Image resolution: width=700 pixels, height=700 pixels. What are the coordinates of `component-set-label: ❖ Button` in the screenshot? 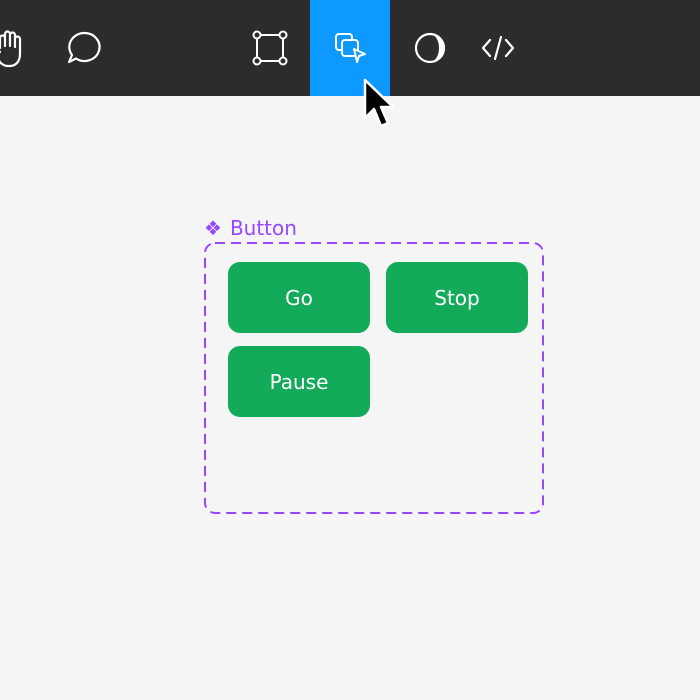 It's located at (250, 228).